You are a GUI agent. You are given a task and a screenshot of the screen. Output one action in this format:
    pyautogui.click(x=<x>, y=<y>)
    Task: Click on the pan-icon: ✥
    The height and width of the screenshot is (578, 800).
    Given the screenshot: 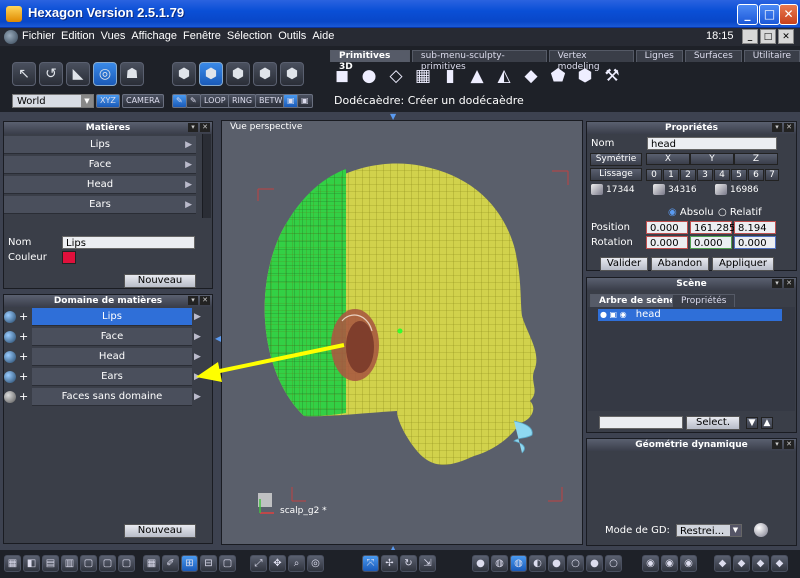 What is the action you would take?
    pyautogui.click(x=277, y=563)
    